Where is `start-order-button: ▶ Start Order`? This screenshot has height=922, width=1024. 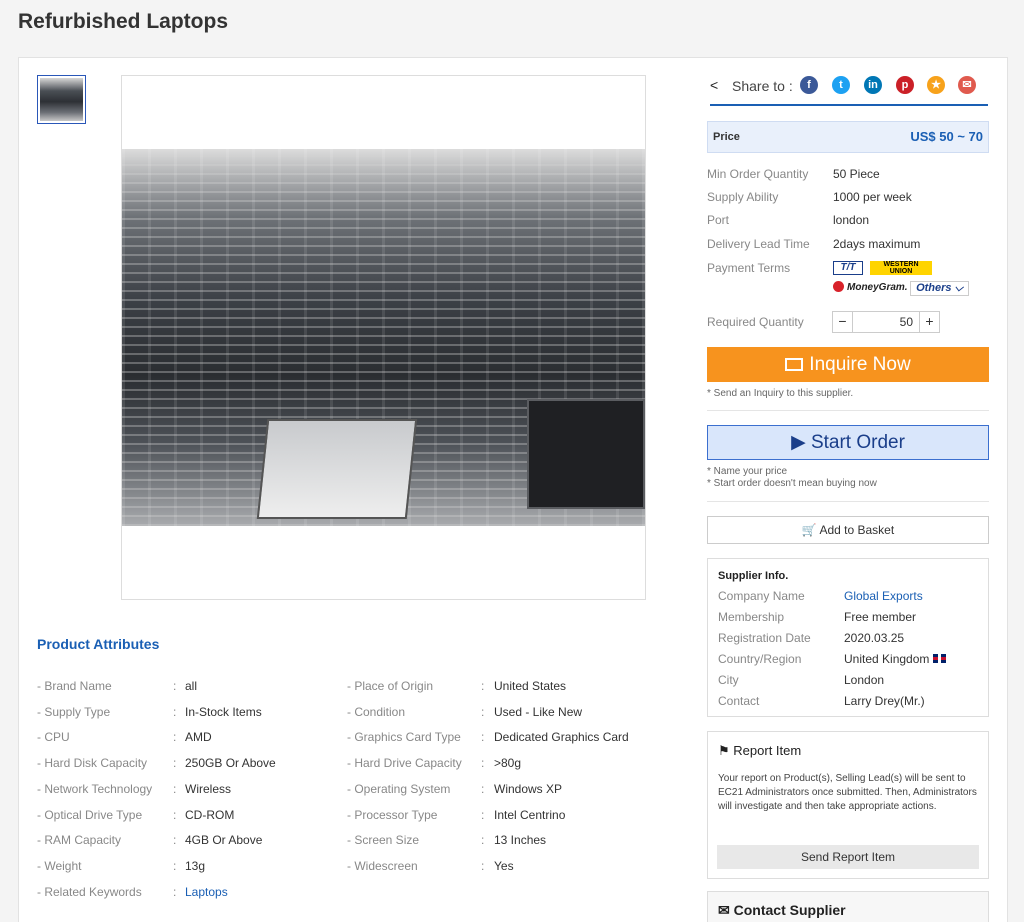 start-order-button: ▶ Start Order is located at coordinates (848, 442).